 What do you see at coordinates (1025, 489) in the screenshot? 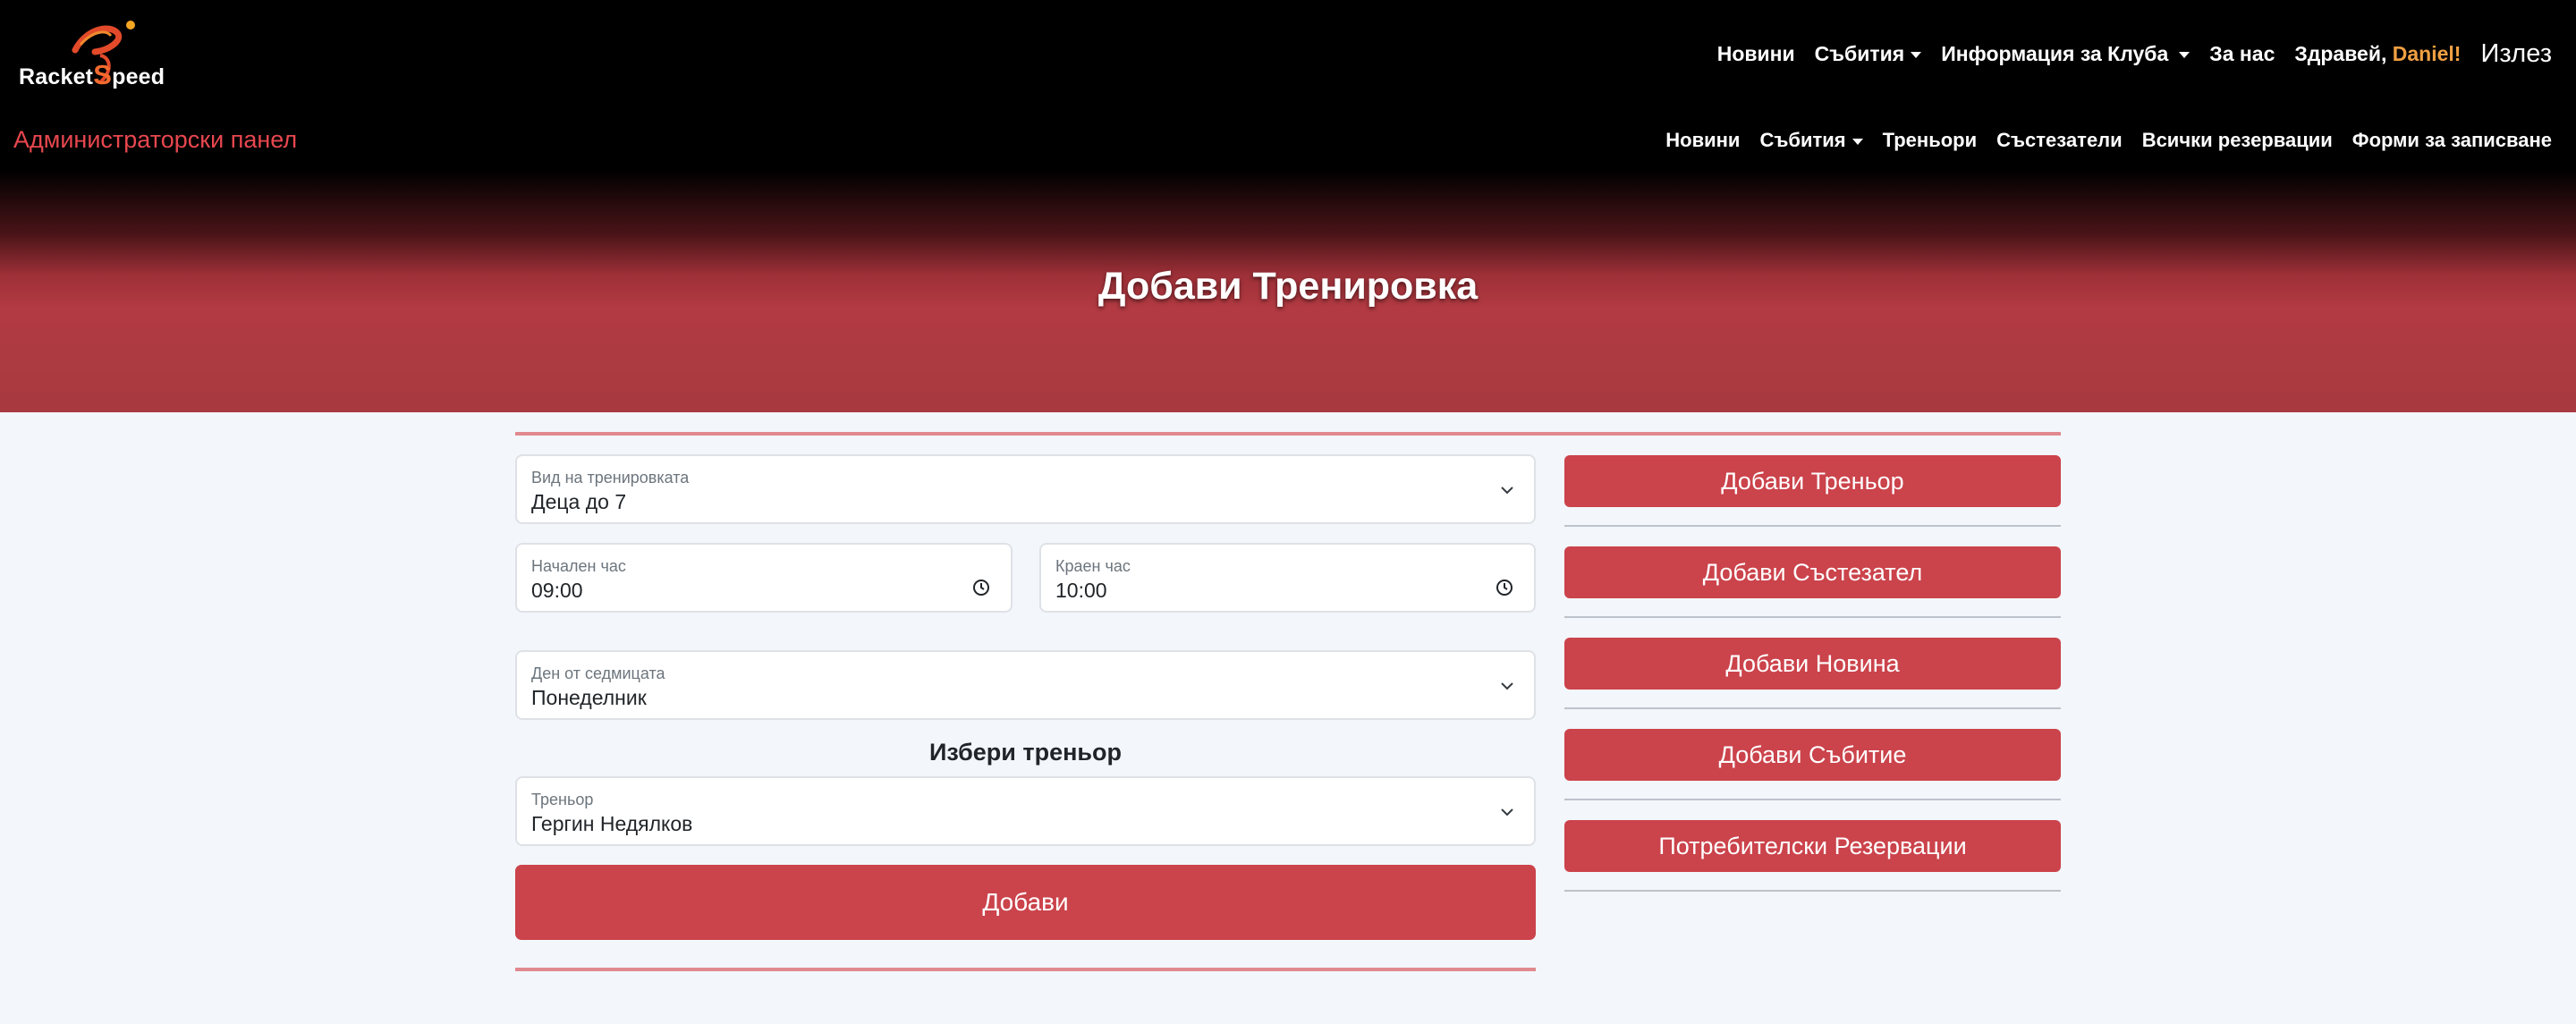
I see `training-type-select: Вид на тренировката Деца до 7` at bounding box center [1025, 489].